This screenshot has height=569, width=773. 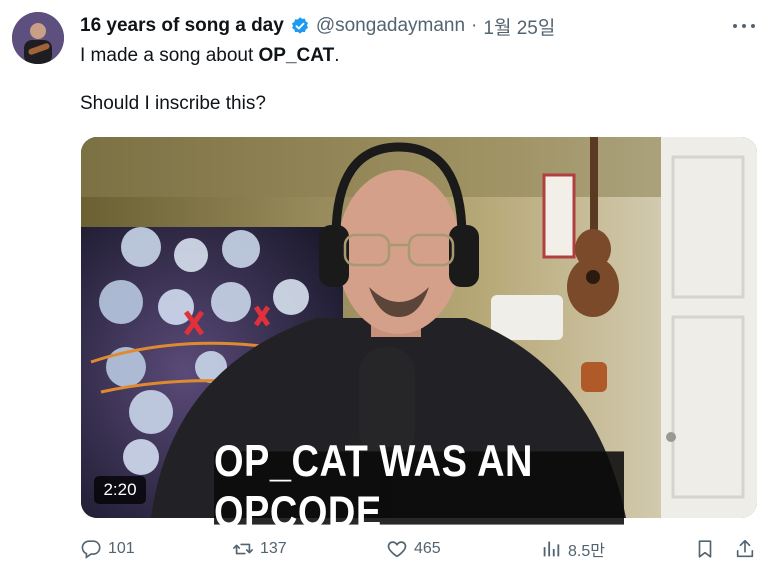 I want to click on retweet-count: 137, so click(x=273, y=548).